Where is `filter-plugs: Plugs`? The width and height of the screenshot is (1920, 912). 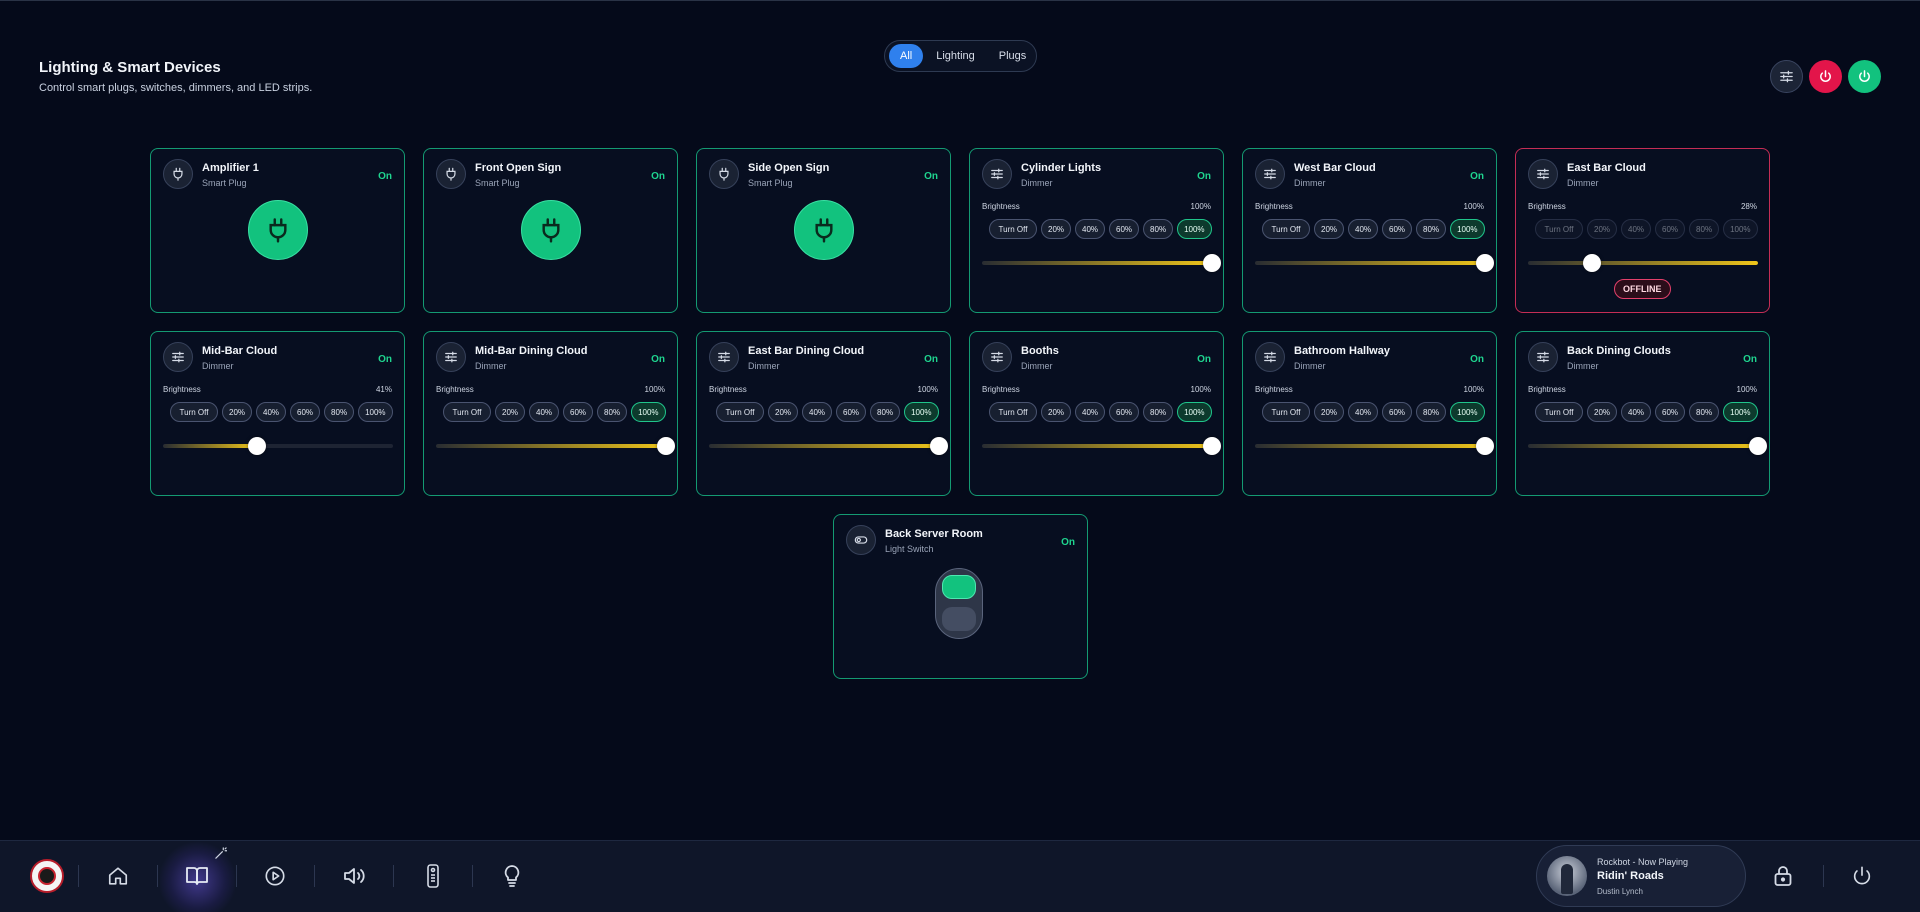 filter-plugs: Plugs is located at coordinates (1013, 56).